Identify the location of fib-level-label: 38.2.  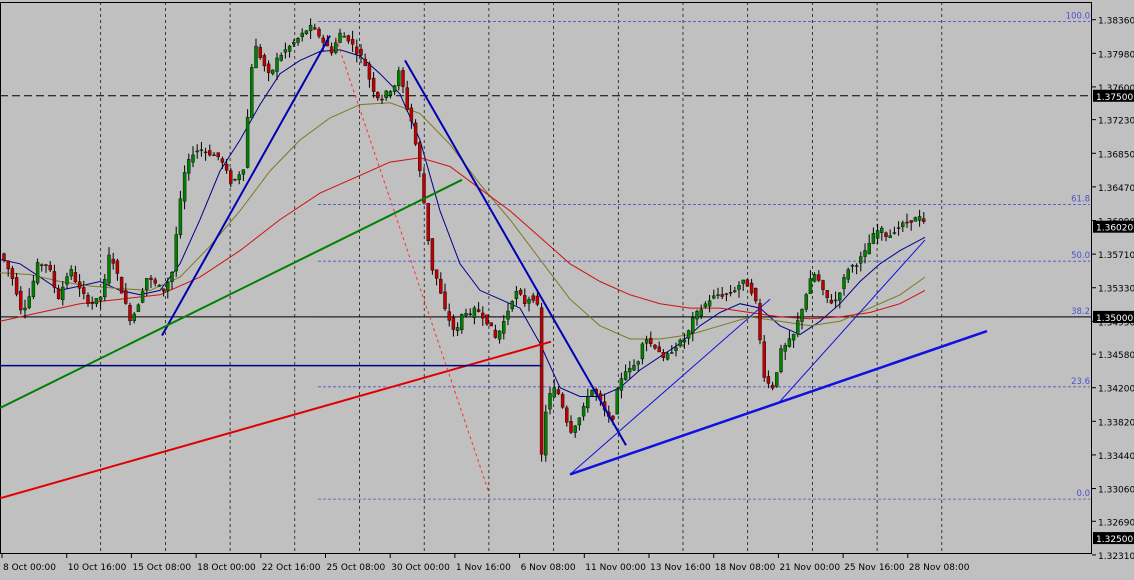
(1080, 312).